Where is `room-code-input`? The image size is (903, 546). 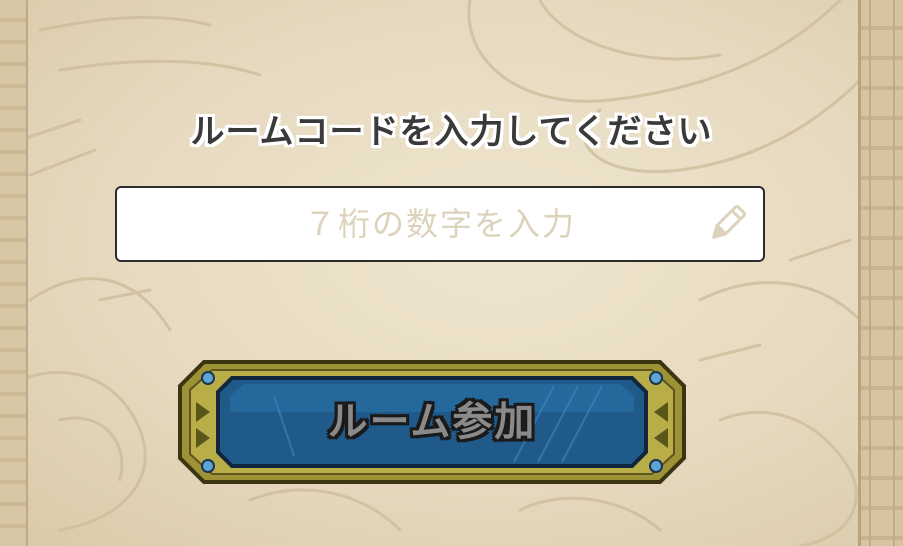
room-code-input is located at coordinates (440, 224).